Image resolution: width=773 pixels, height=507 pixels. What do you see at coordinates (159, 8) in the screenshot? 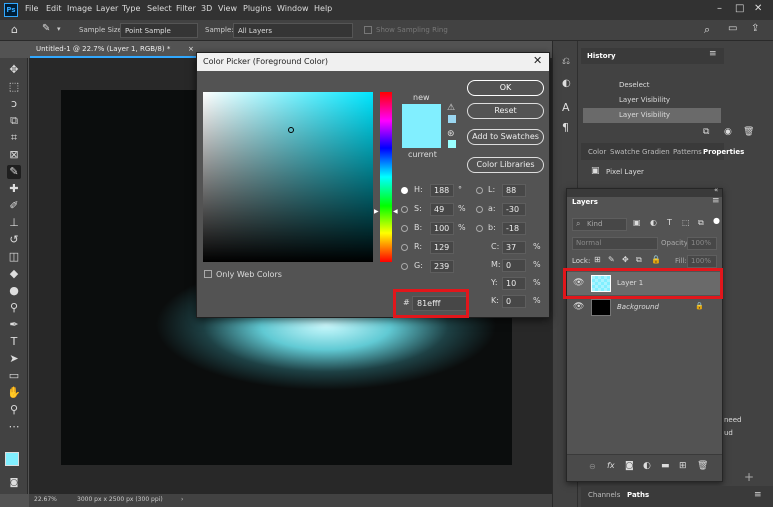
I see `menu-select: Select` at bounding box center [159, 8].